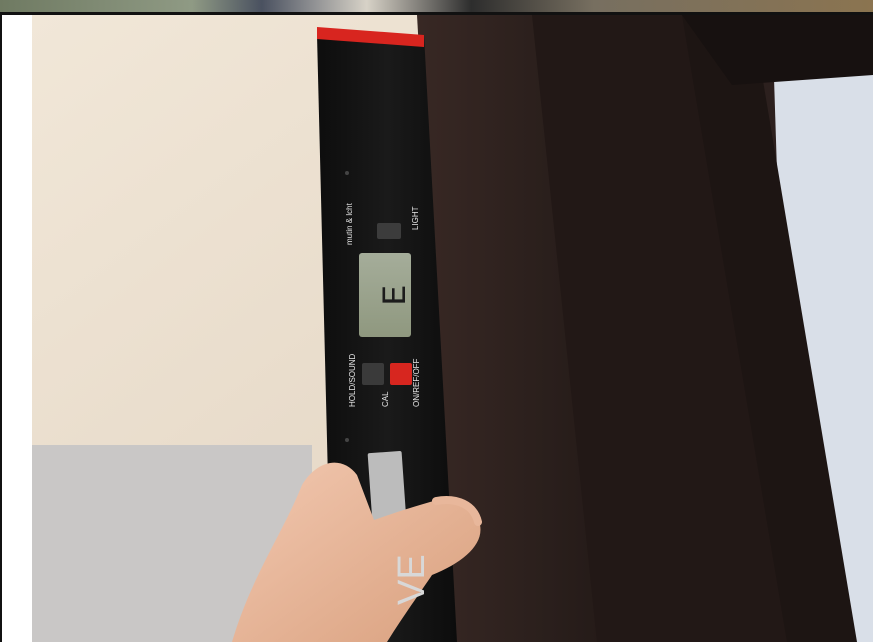 The width and height of the screenshot is (873, 642). Describe the element at coordinates (401, 374) in the screenshot. I see `on-off-button` at that location.